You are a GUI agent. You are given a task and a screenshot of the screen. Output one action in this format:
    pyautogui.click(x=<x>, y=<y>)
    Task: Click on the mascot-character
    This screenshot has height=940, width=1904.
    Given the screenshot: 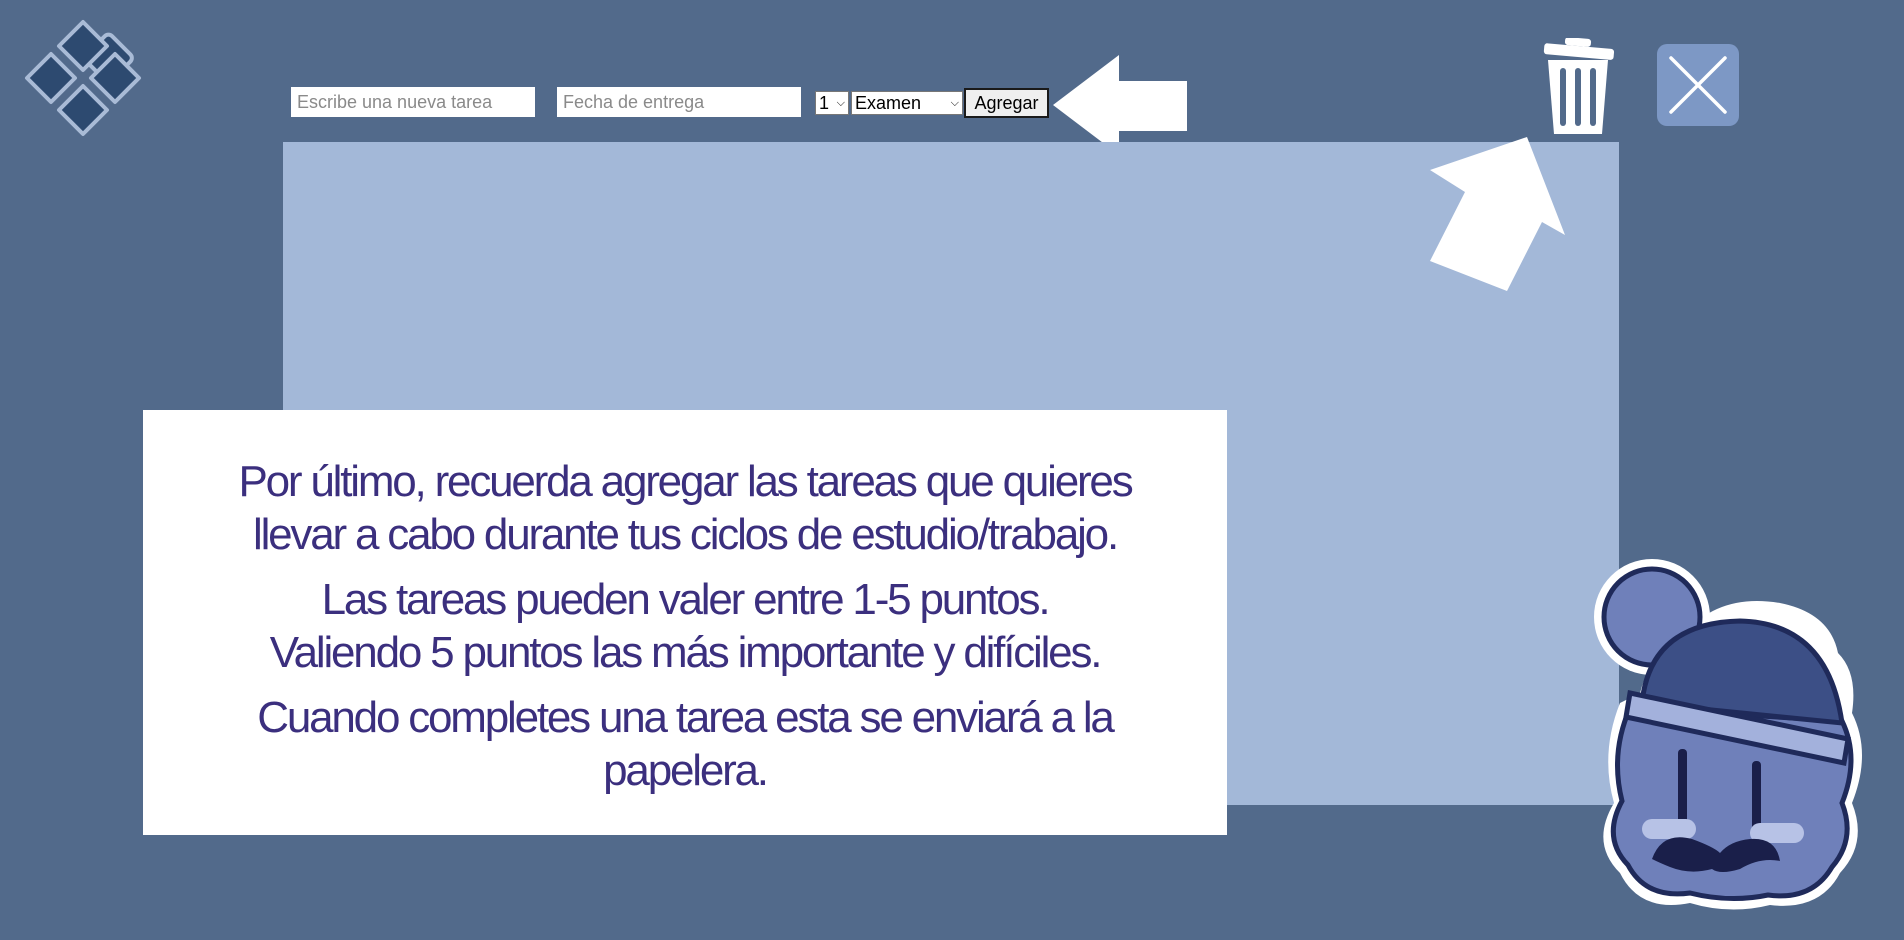 What is the action you would take?
    pyautogui.click(x=1728, y=734)
    